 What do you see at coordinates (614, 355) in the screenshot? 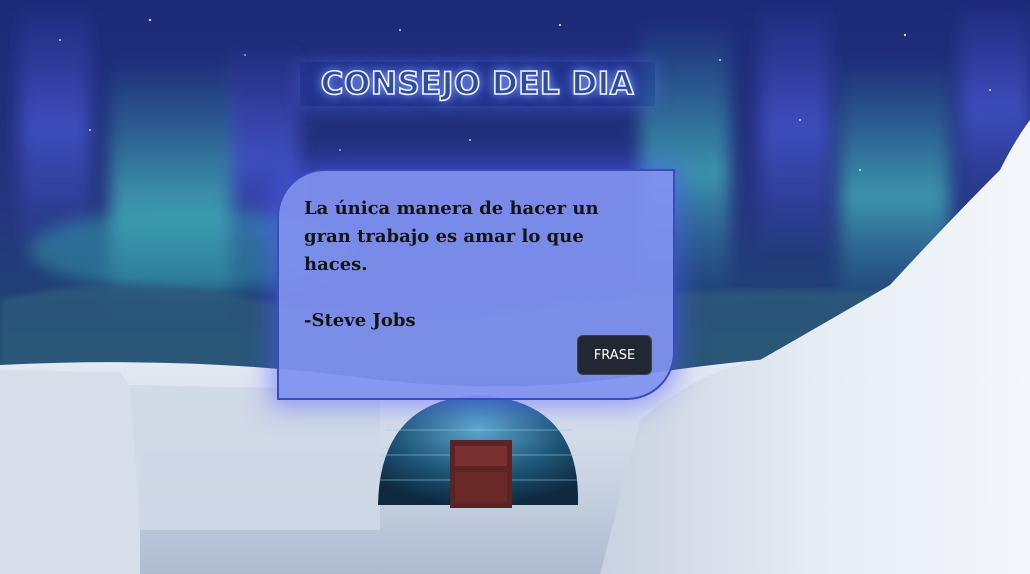
I see `frase-button: FRASE` at bounding box center [614, 355].